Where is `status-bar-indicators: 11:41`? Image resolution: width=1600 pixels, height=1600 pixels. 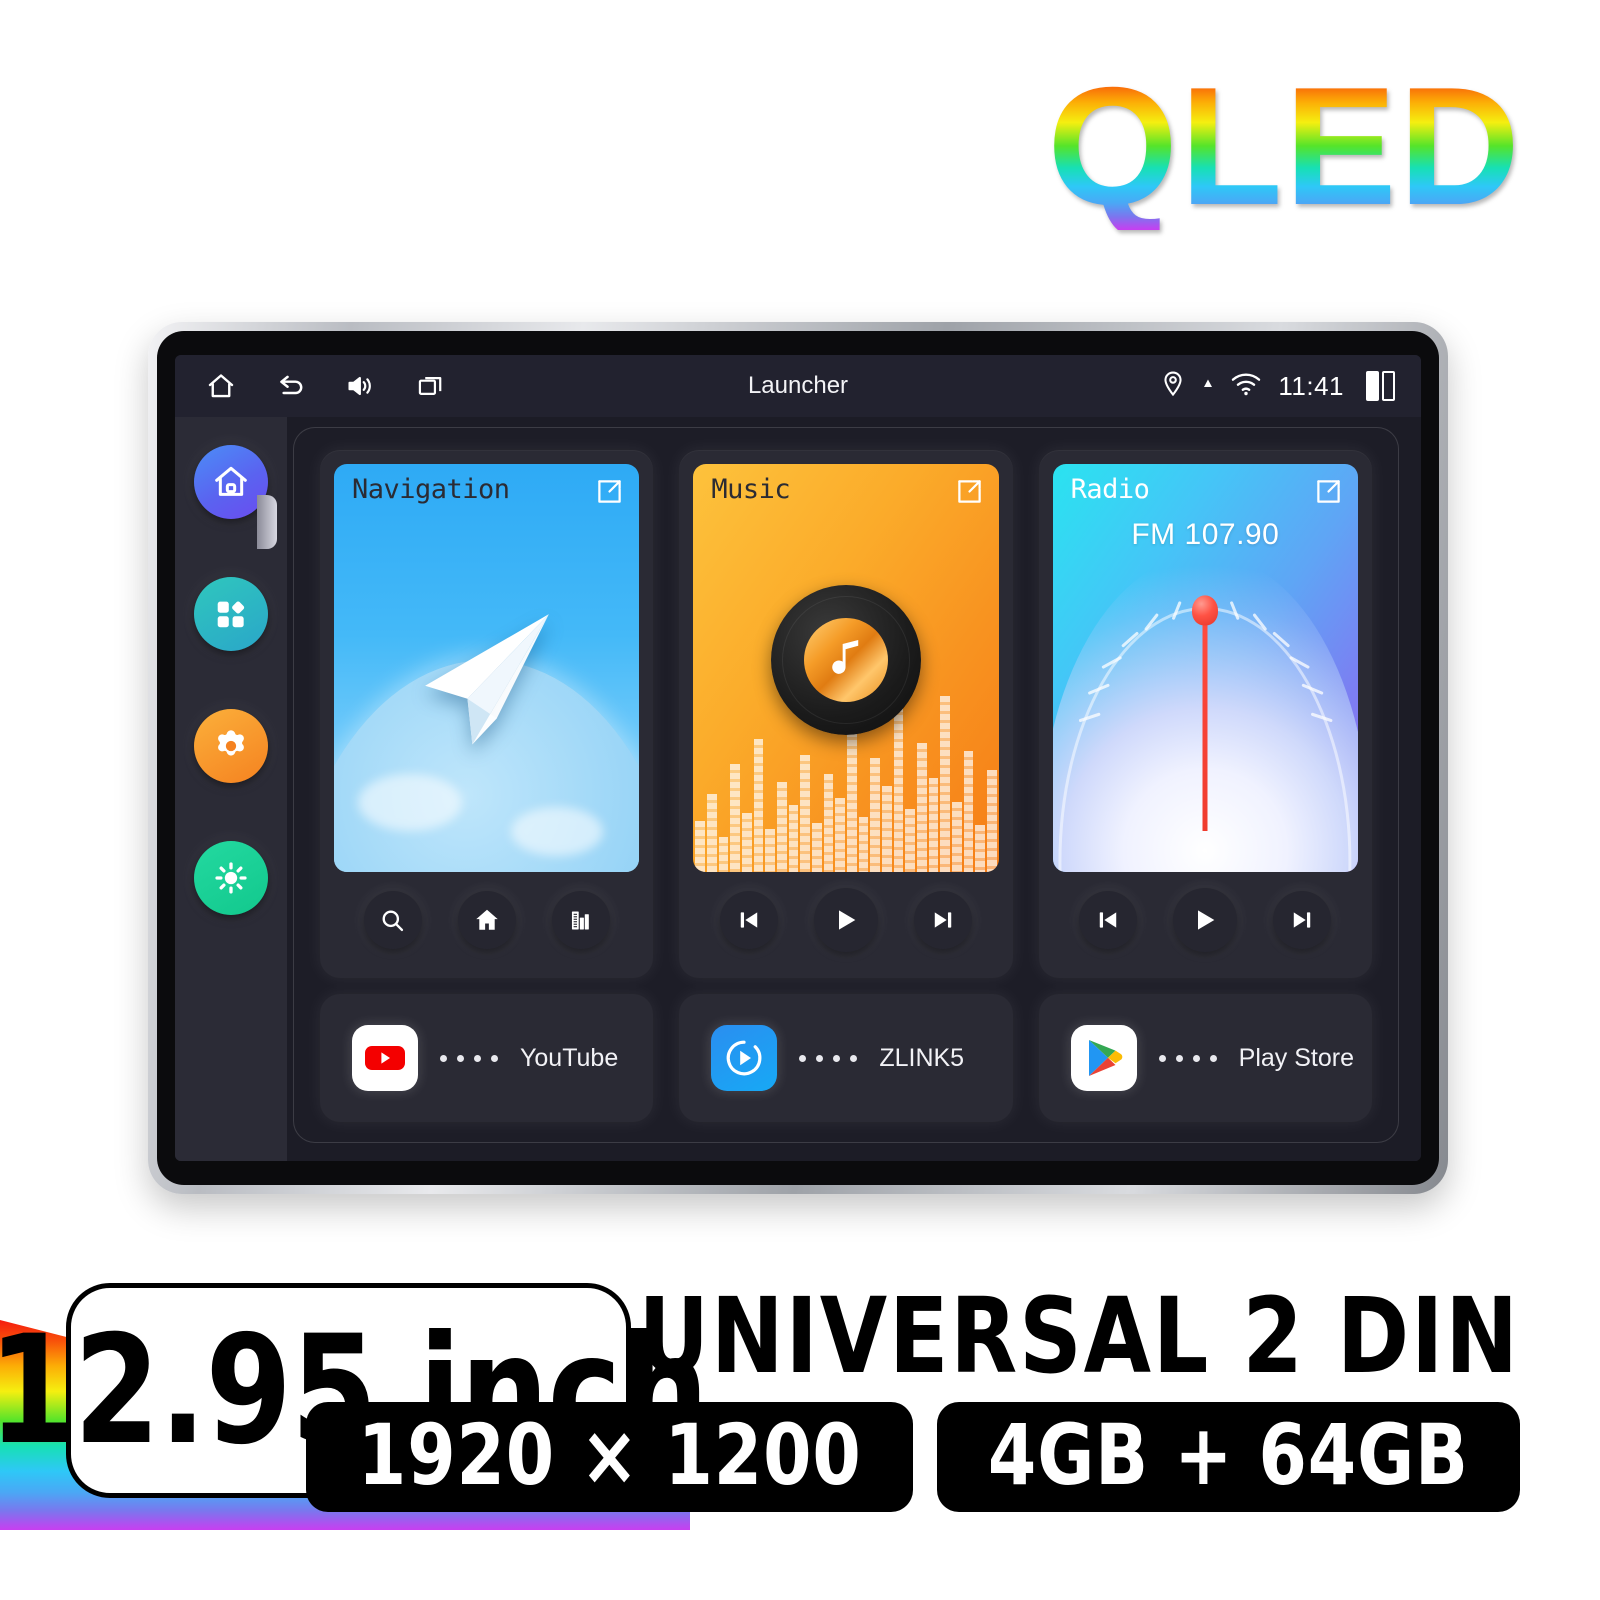
status-bar-indicators: 11:41 is located at coordinates (1277, 386).